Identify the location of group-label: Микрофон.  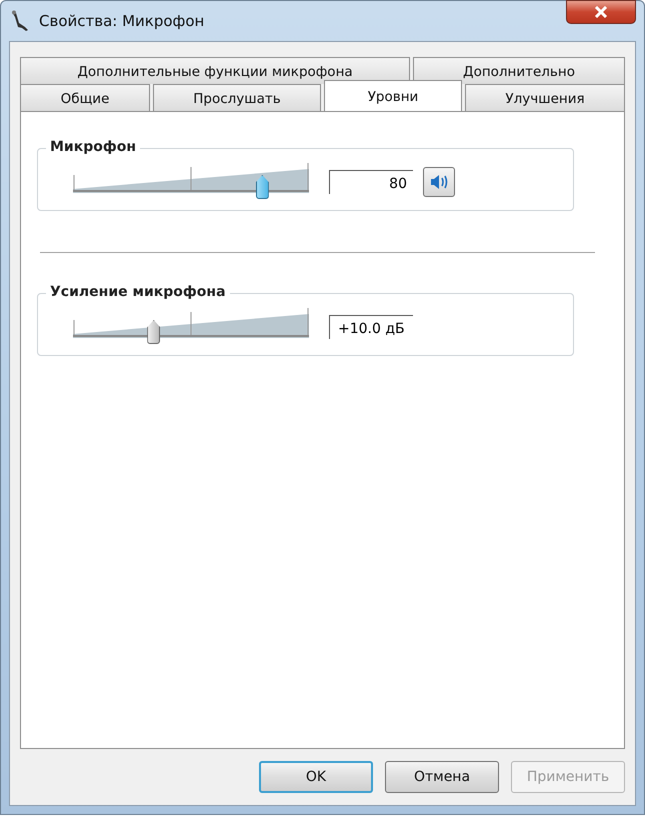
(93, 147).